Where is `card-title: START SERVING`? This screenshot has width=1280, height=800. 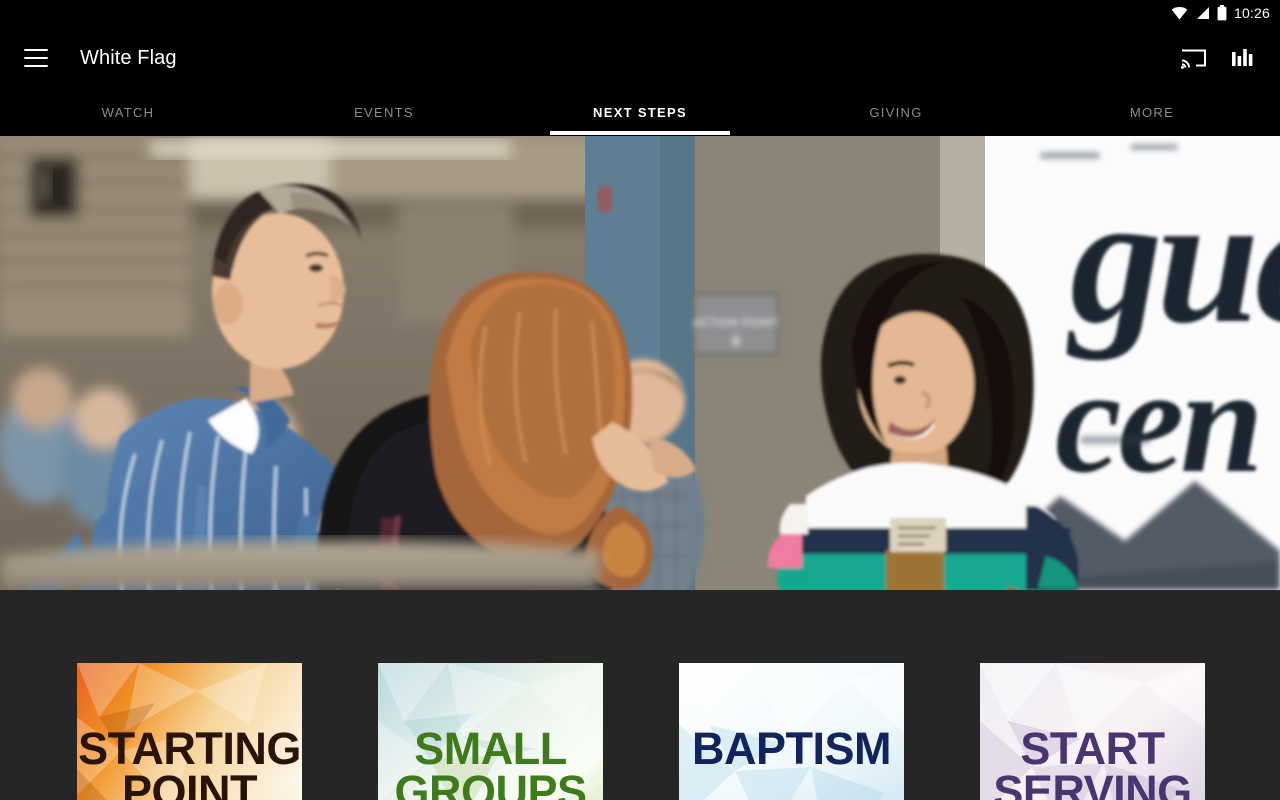
card-title: START SERVING is located at coordinates (1092, 761).